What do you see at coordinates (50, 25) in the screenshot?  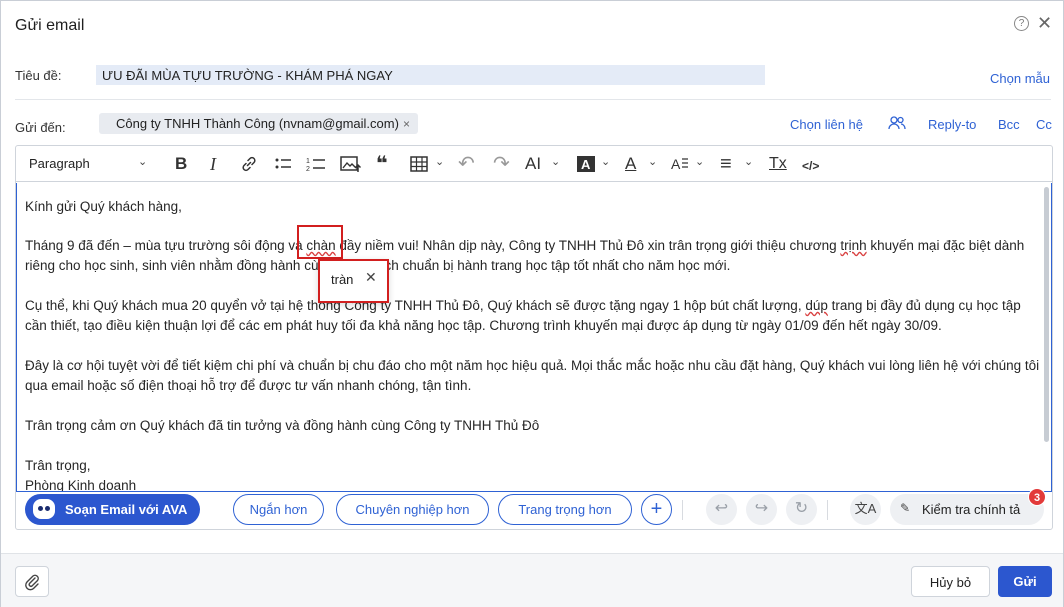 I see `dialog-title: Gửi email` at bounding box center [50, 25].